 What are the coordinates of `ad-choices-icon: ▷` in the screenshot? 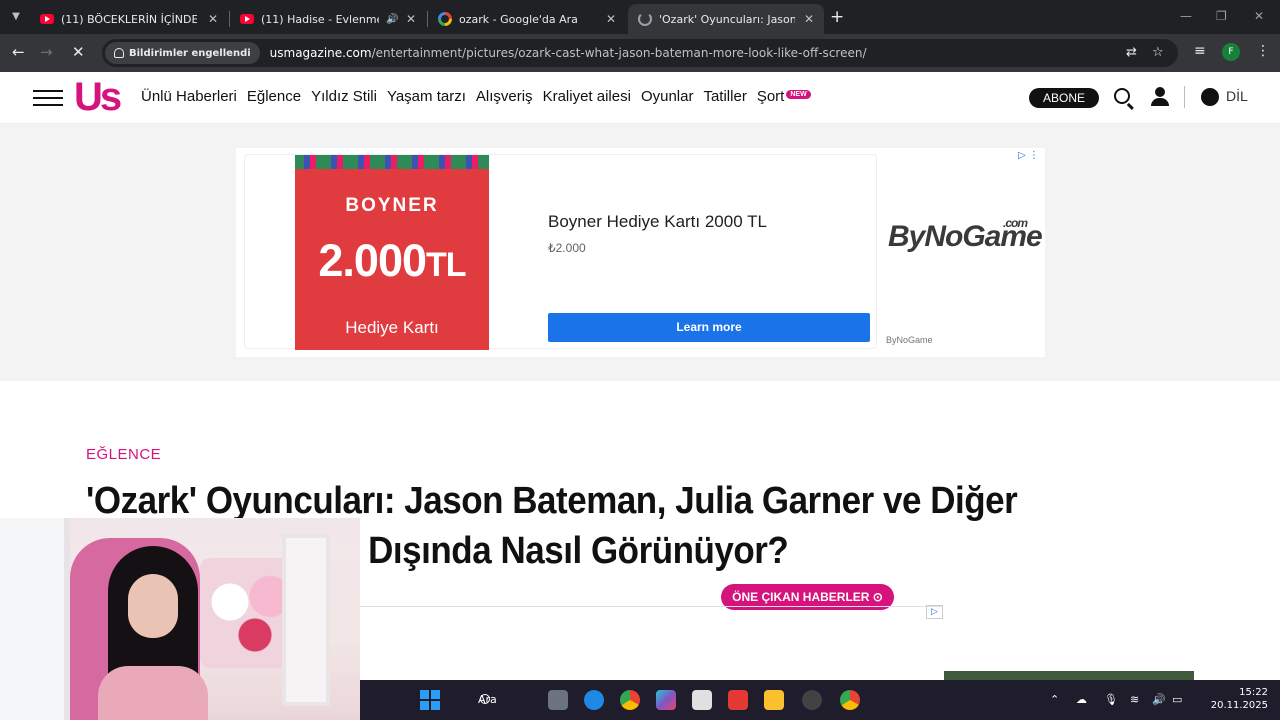 It's located at (934, 612).